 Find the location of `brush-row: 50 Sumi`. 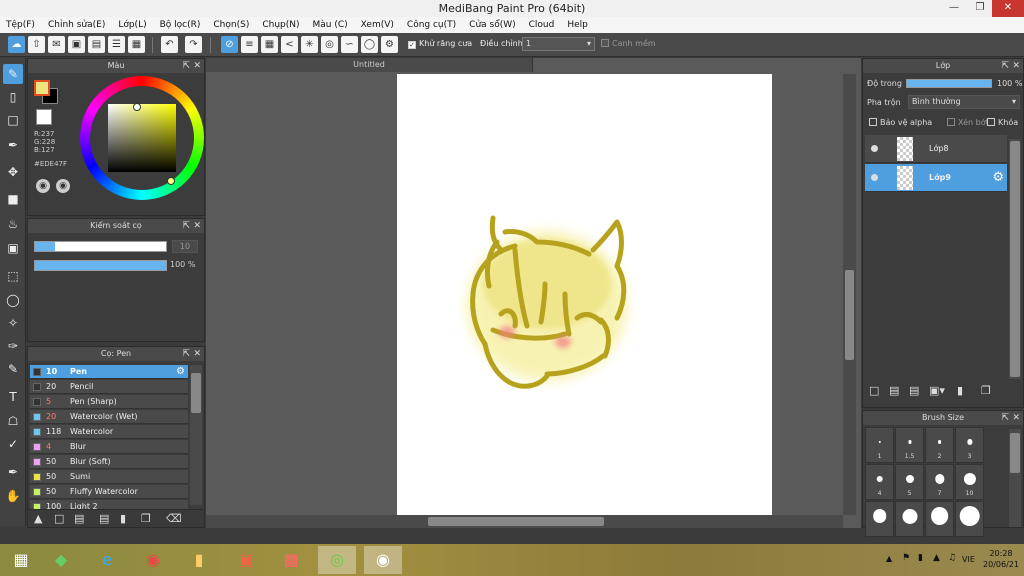

brush-row: 50 Sumi is located at coordinates (109, 477).